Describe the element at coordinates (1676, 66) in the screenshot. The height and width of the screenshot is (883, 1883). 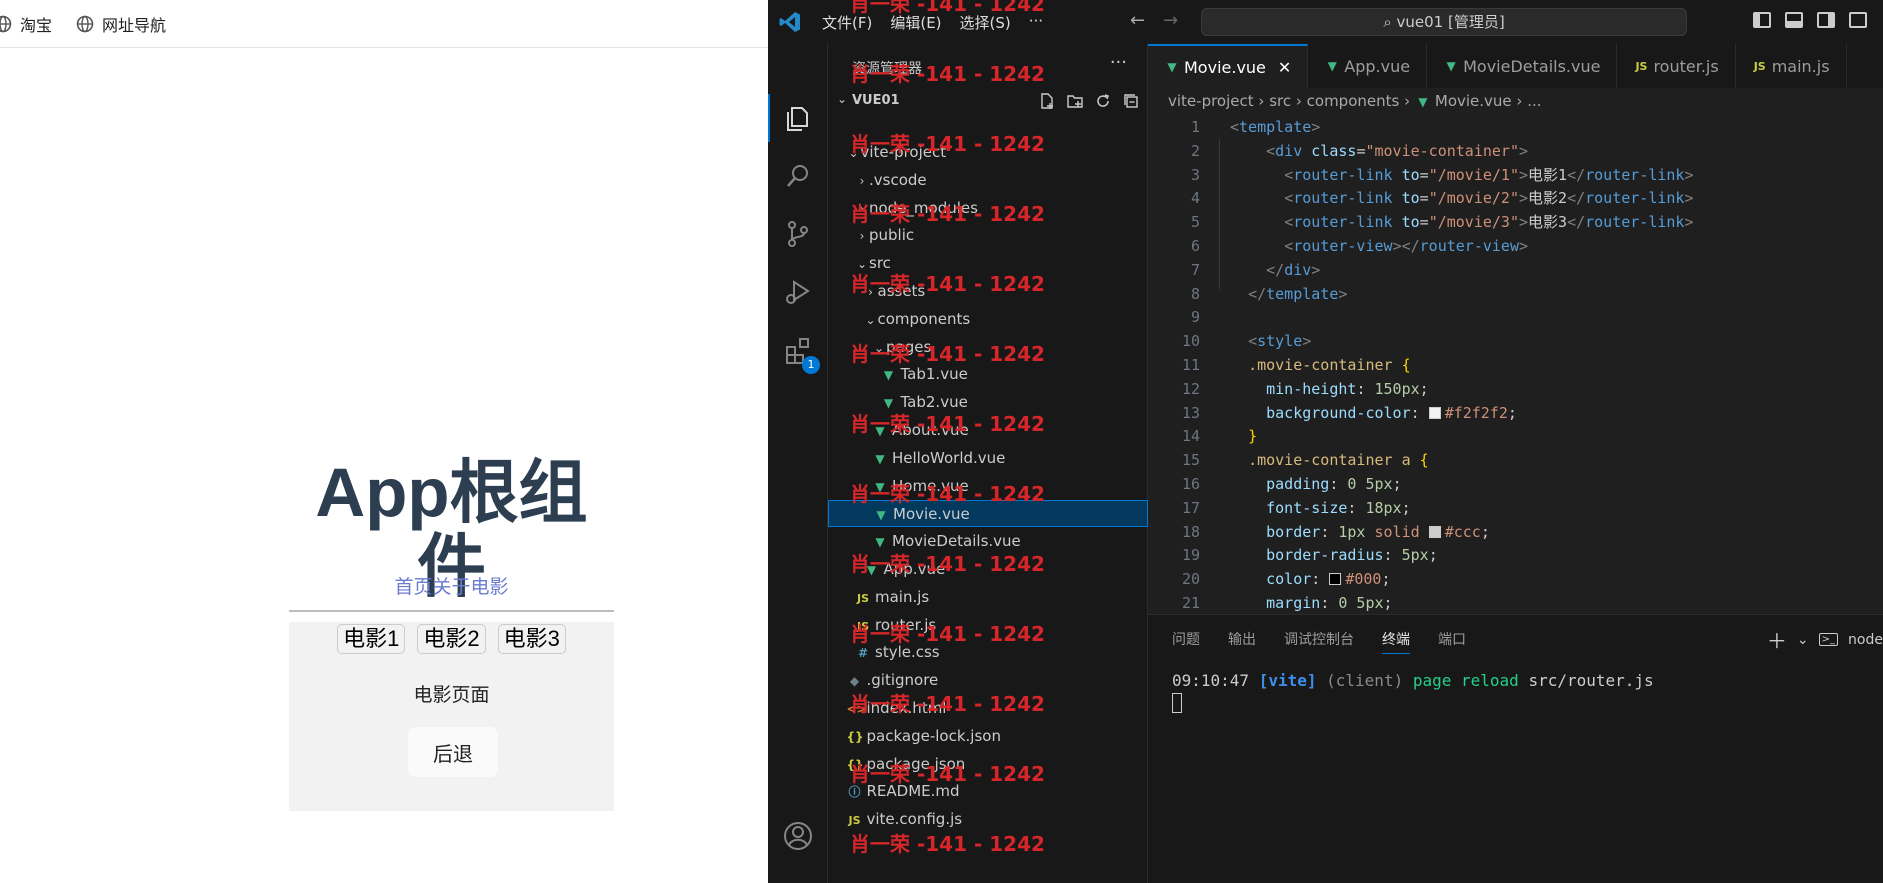
I see `editor-tab: JS router.js` at that location.